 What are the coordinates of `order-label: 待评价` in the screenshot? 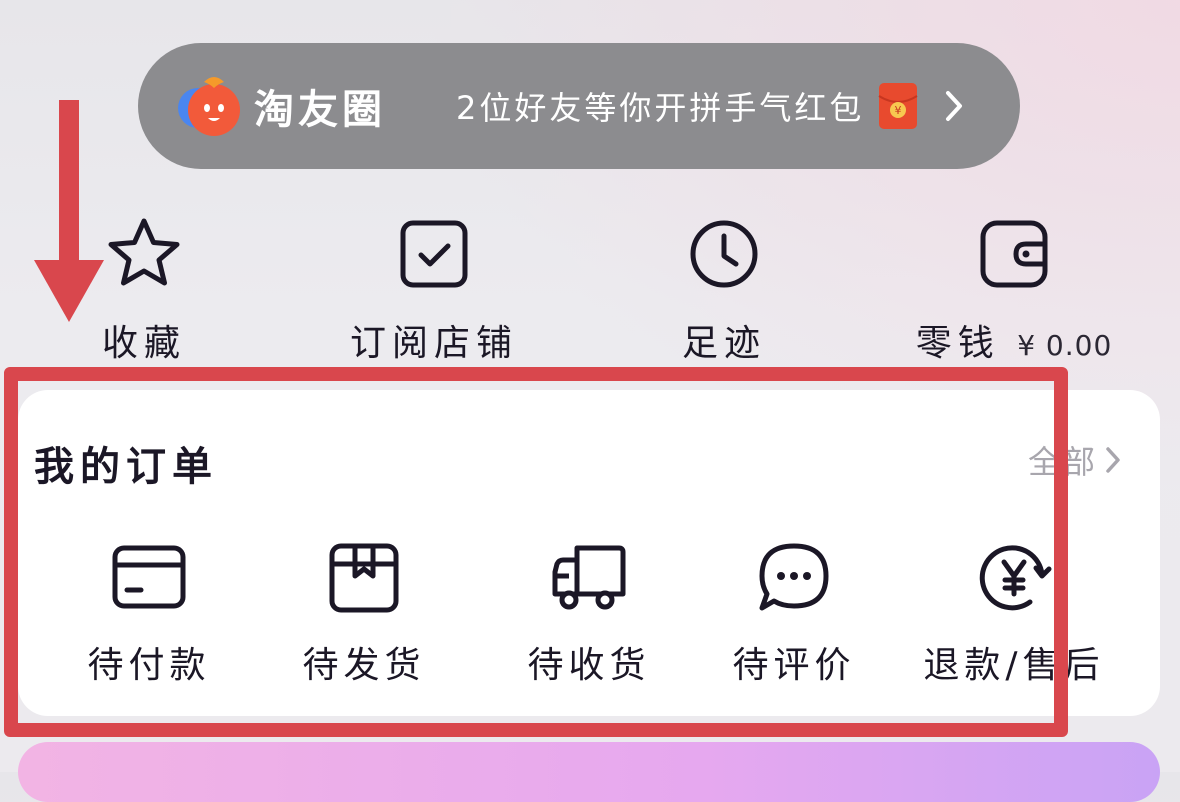 It's located at (794, 665).